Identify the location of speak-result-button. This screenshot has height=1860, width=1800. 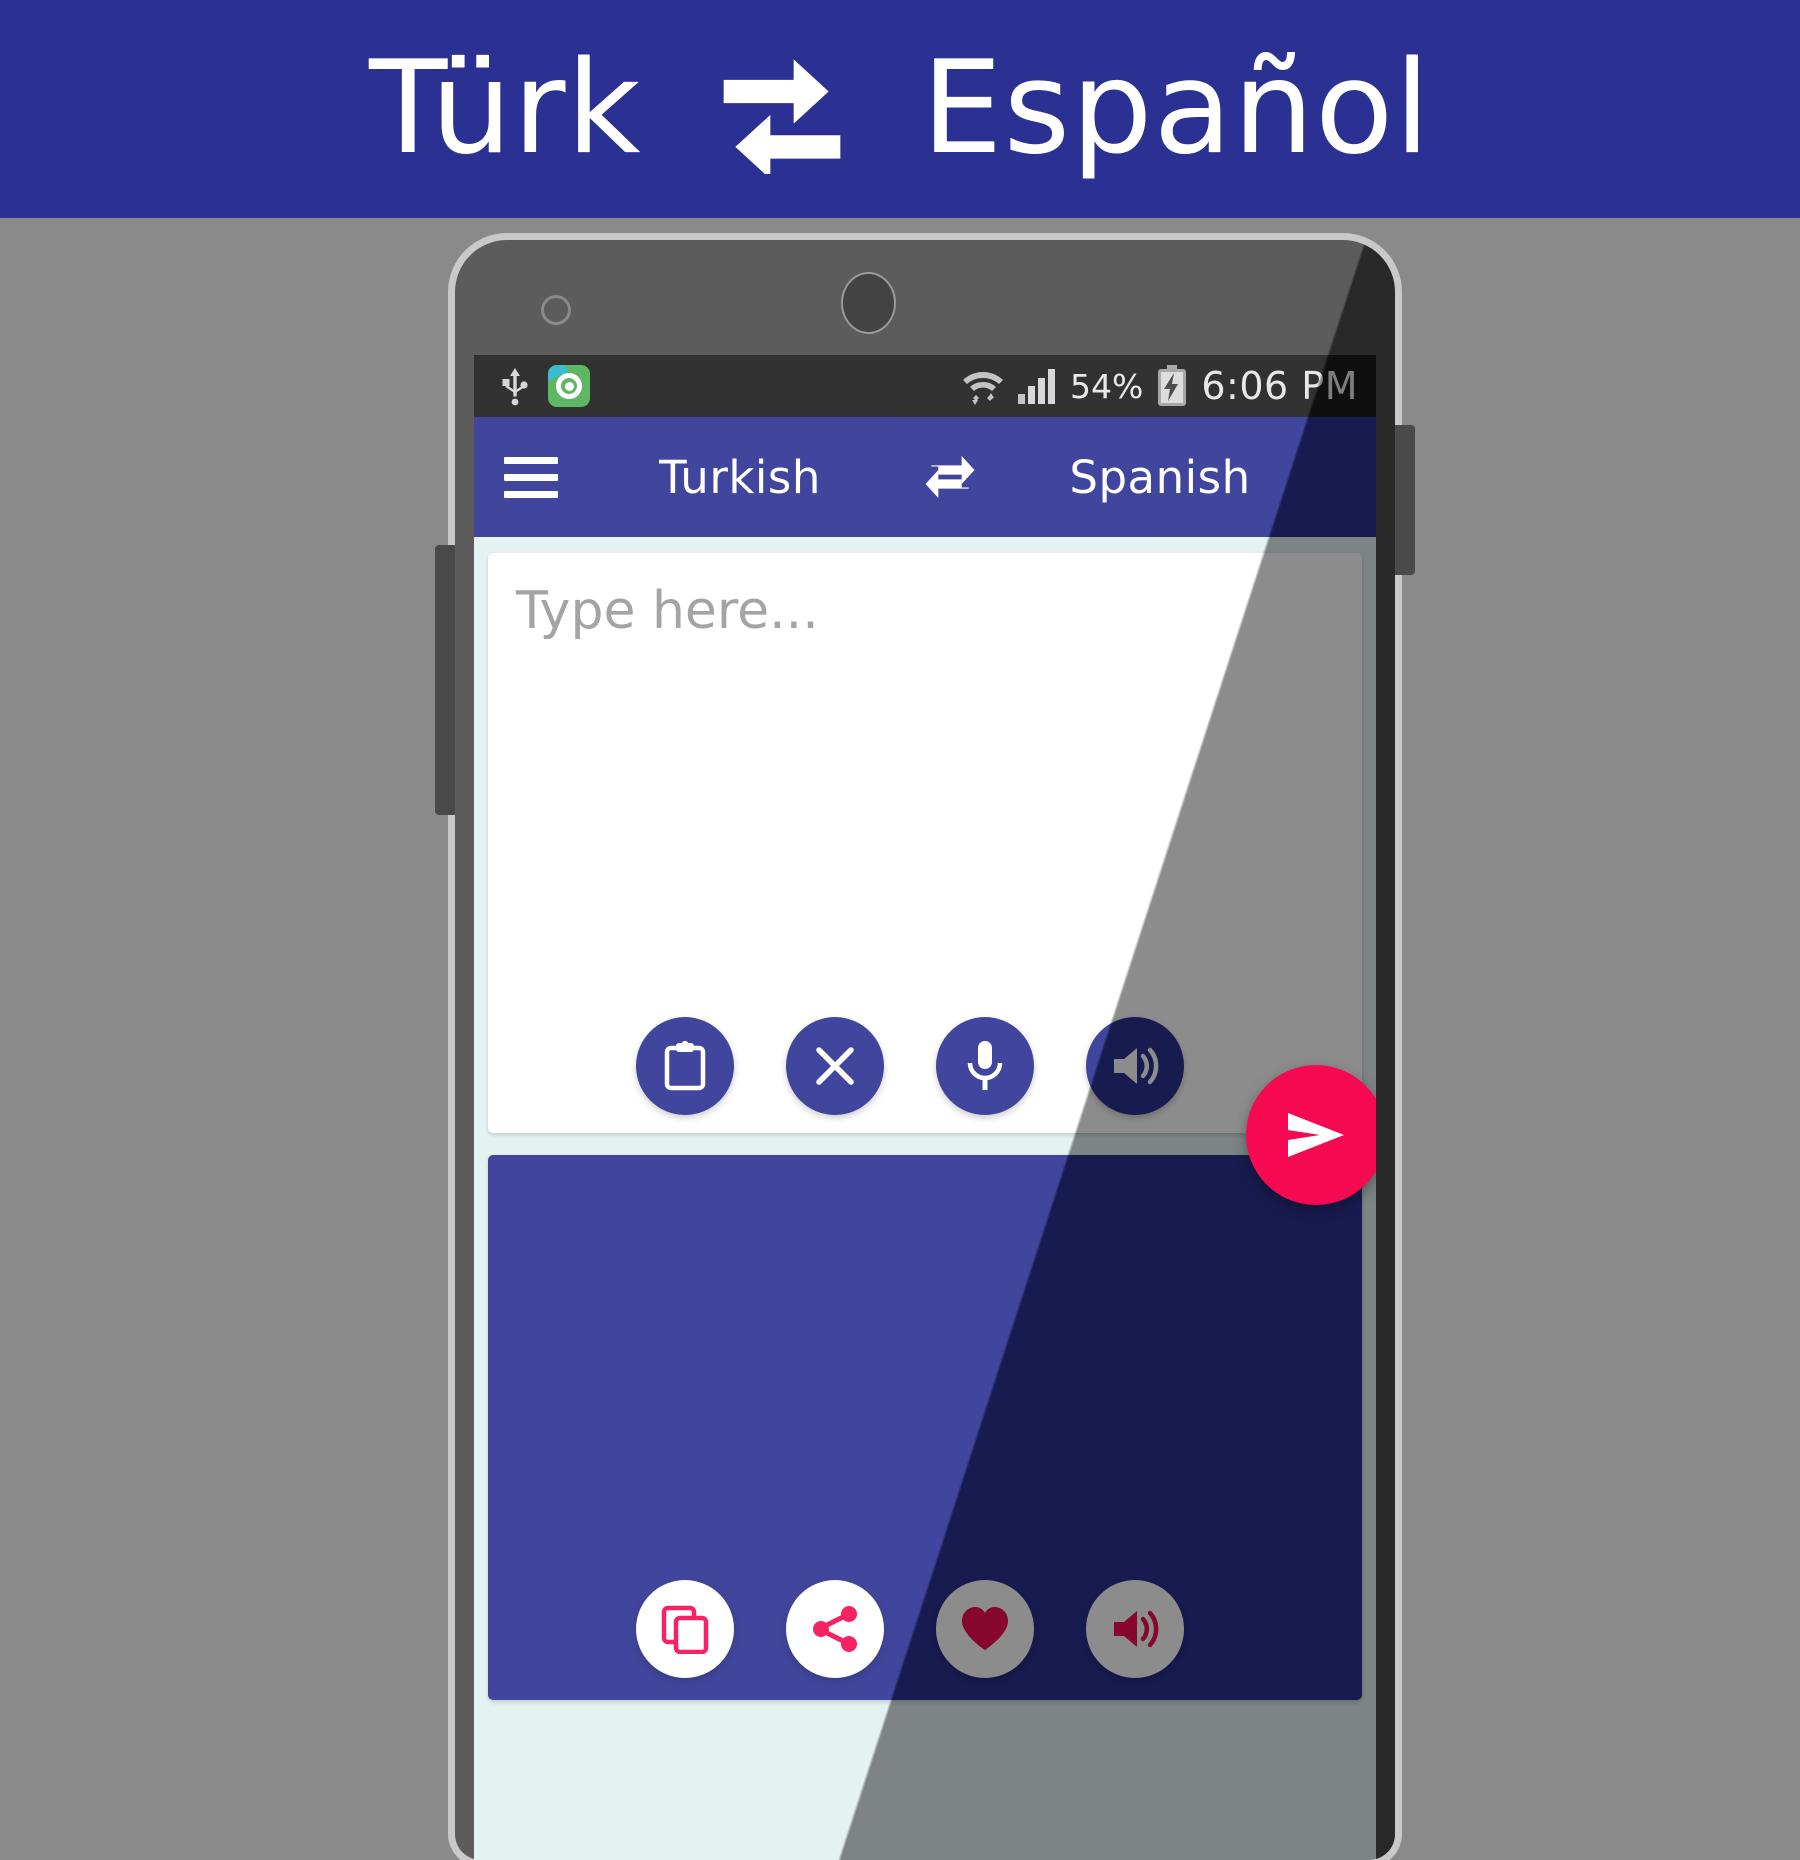
(1135, 1629).